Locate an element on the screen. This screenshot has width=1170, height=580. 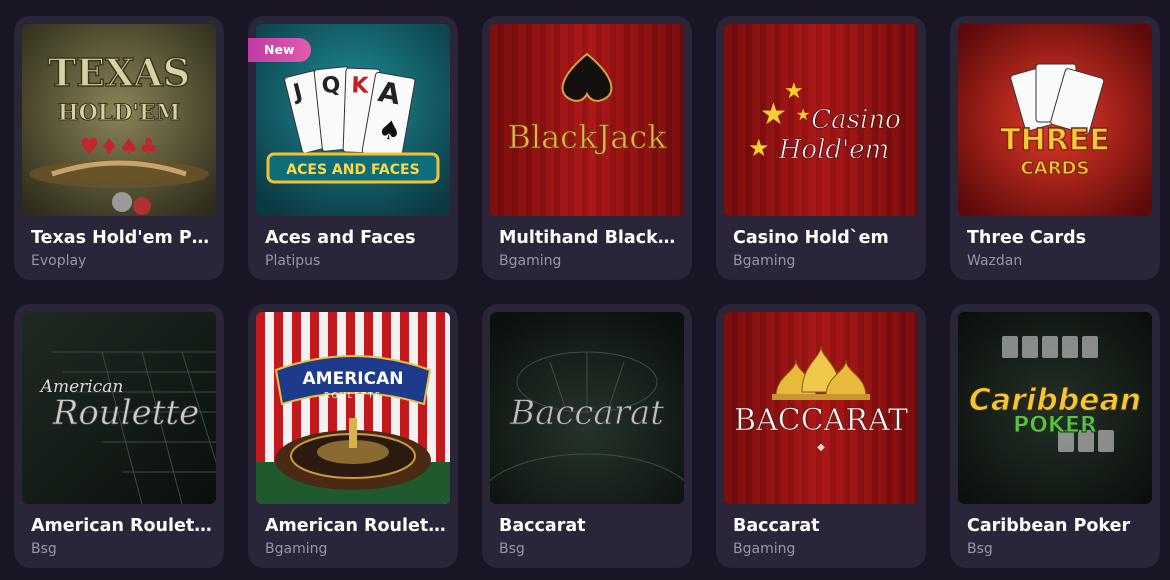
diamond-icon: ◆ is located at coordinates (821, 447).